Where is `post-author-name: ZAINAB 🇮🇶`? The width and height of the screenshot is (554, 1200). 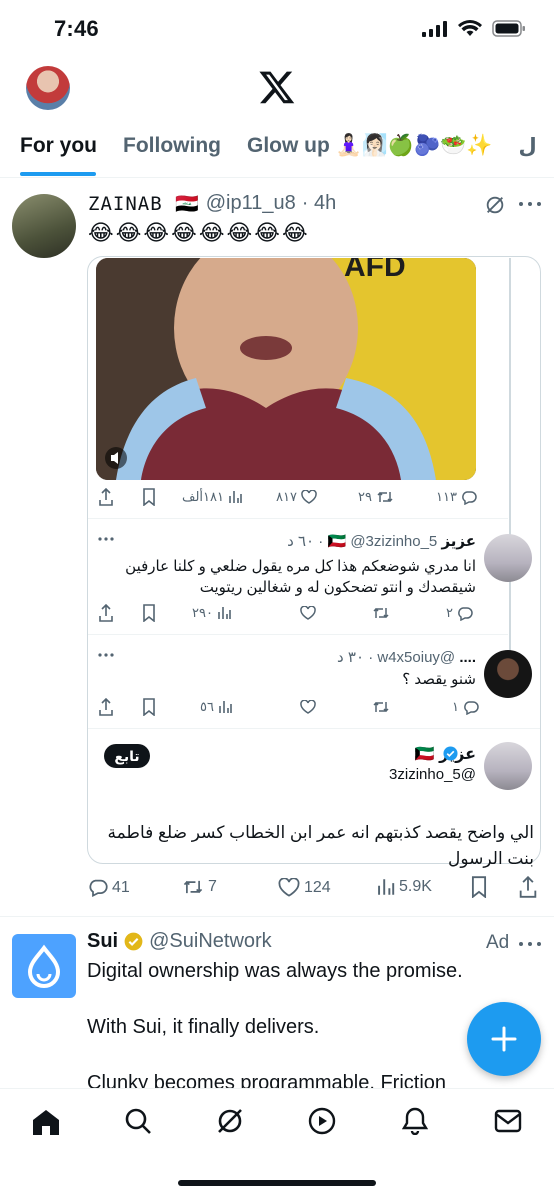 post-author-name: ZAINAB 🇮🇶 is located at coordinates (144, 203).